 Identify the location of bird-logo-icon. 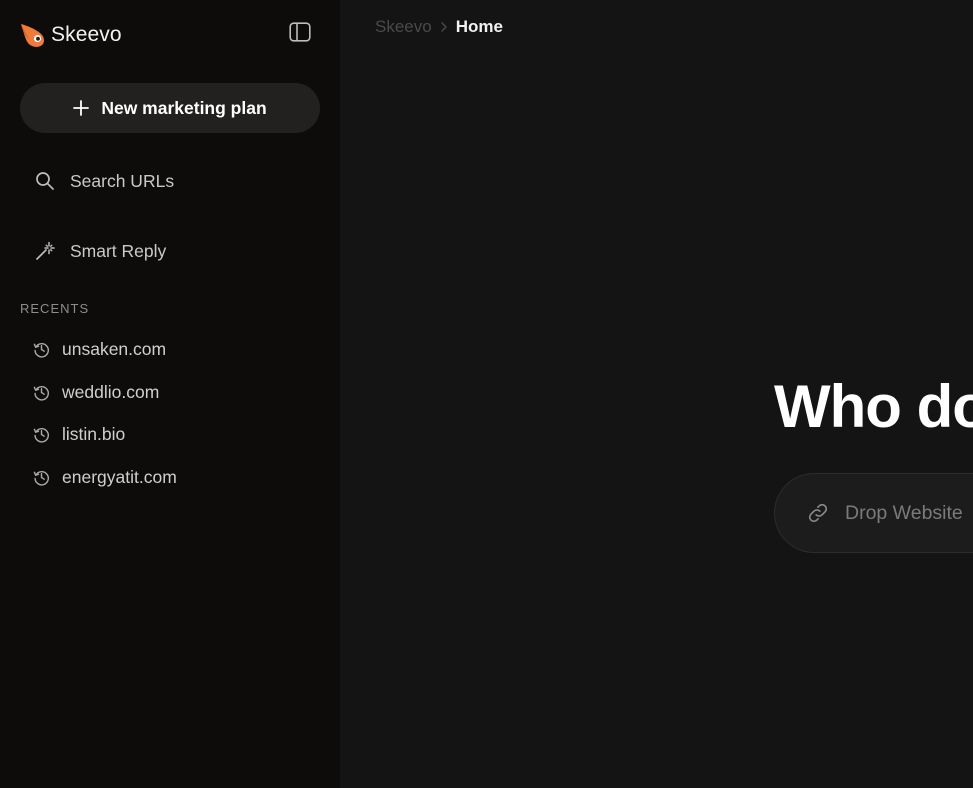
(33, 35).